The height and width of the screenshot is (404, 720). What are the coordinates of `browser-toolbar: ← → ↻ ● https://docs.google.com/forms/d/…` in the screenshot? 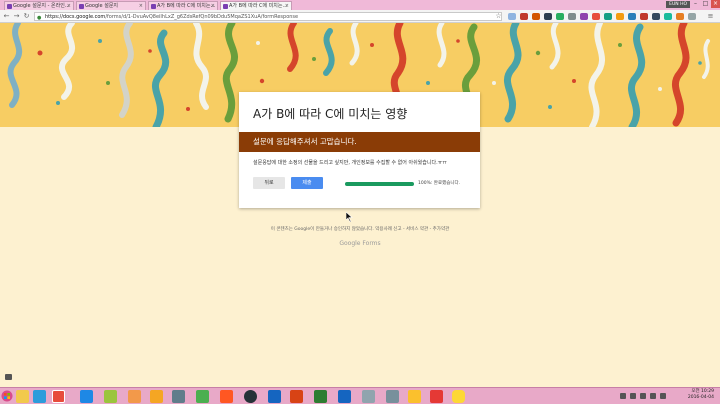 It's located at (360, 16).